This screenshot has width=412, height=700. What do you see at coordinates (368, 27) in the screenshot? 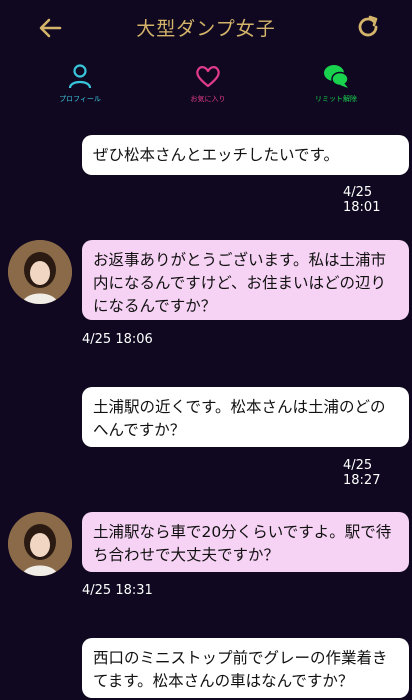
I see `reload-icon` at bounding box center [368, 27].